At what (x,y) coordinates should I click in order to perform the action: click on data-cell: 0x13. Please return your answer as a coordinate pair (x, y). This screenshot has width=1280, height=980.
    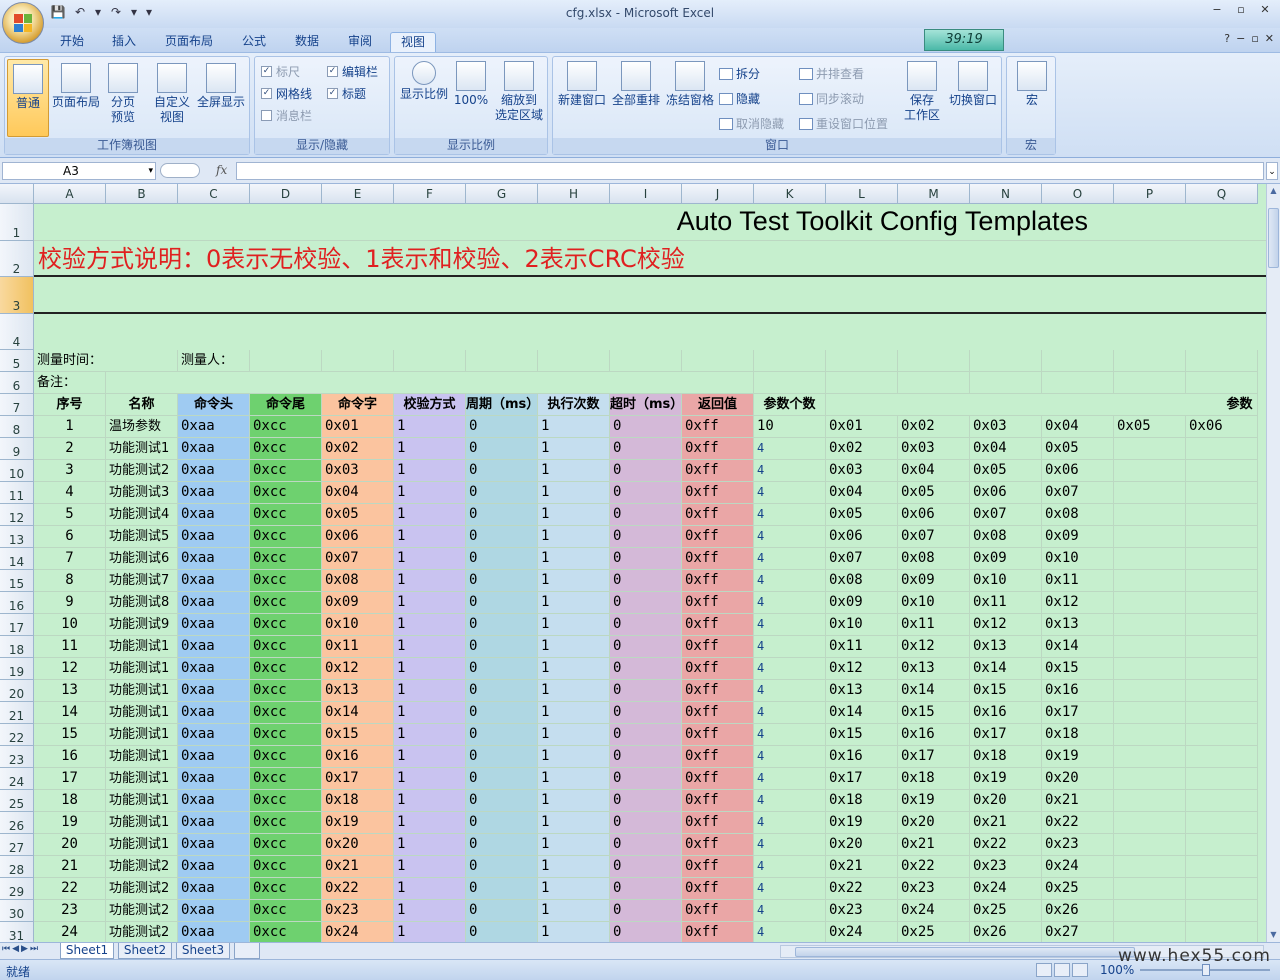
    Looking at the image, I should click on (1078, 625).